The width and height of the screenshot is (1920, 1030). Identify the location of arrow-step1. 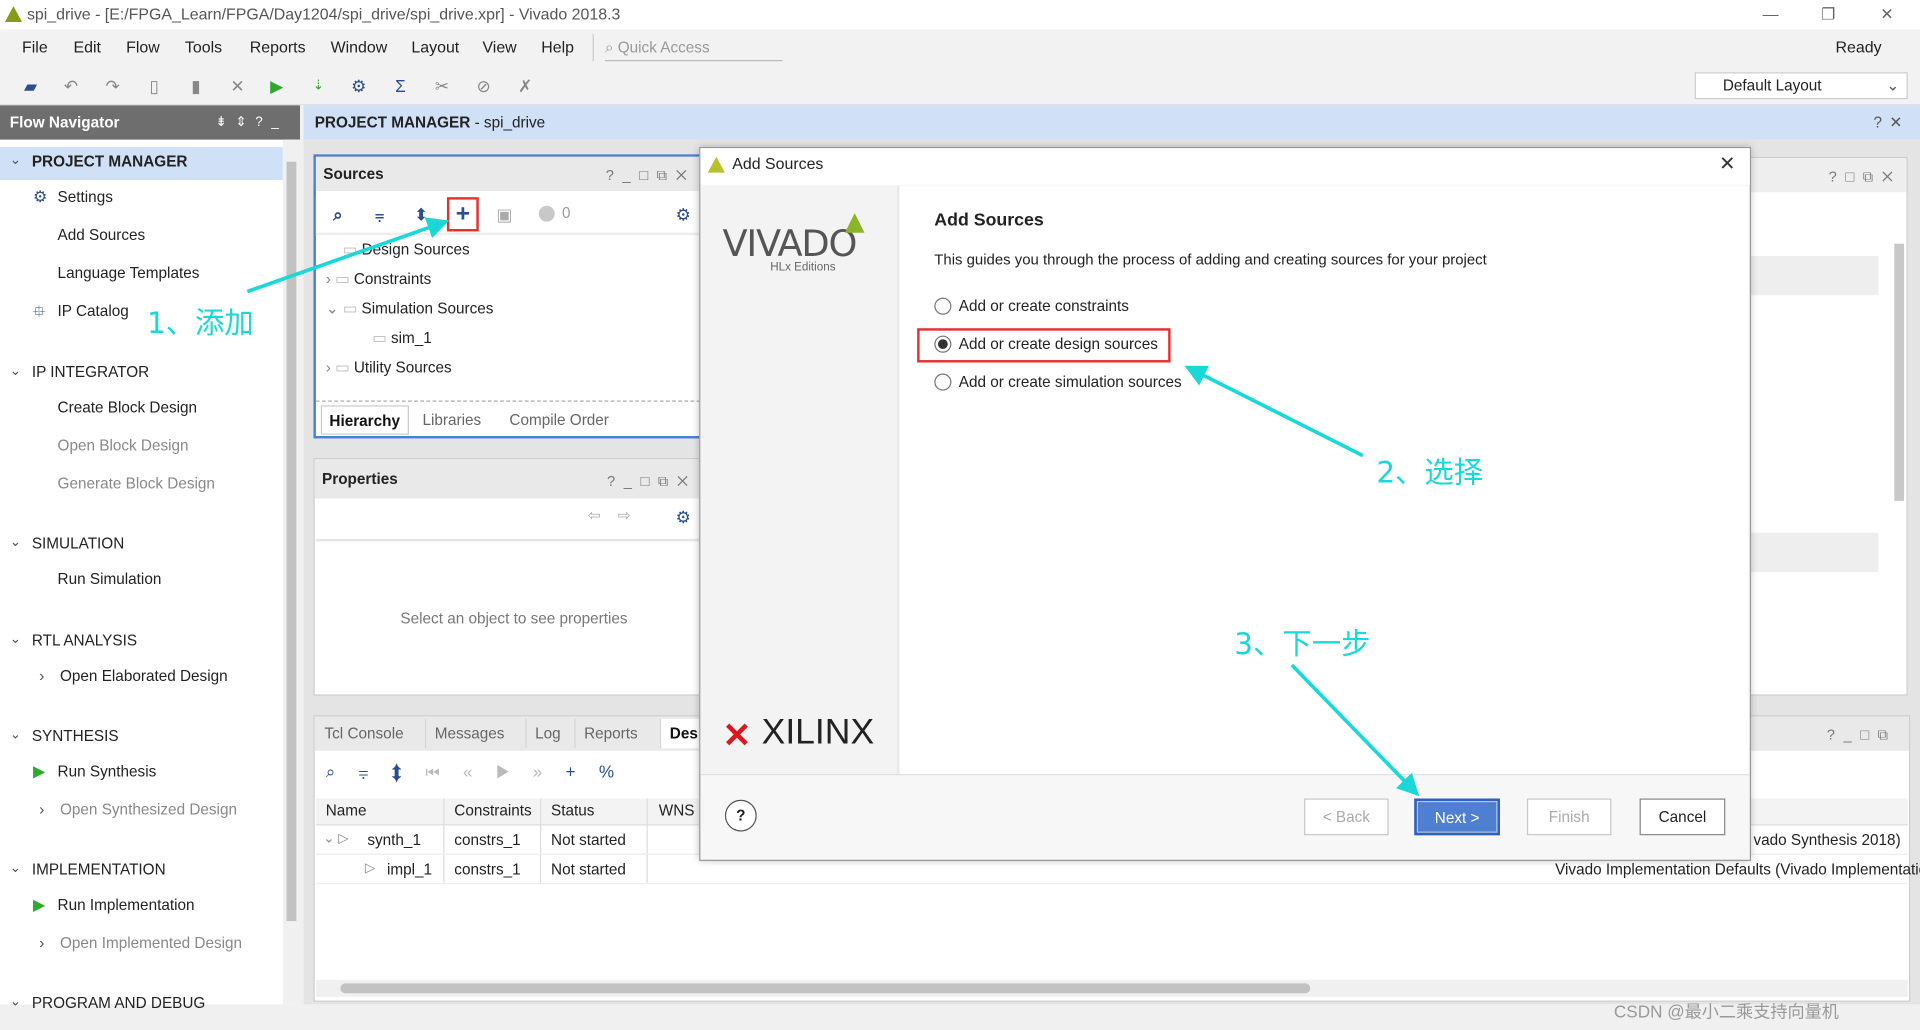
(348, 255).